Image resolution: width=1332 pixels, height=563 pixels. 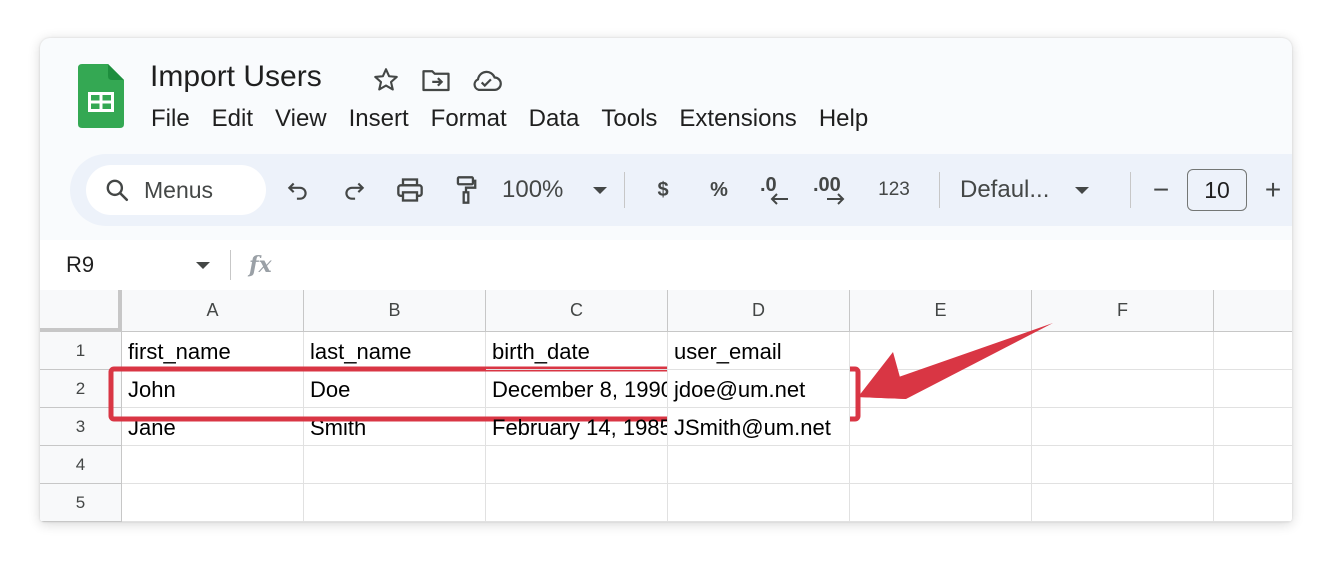 I want to click on name-box: R9, so click(x=130, y=265).